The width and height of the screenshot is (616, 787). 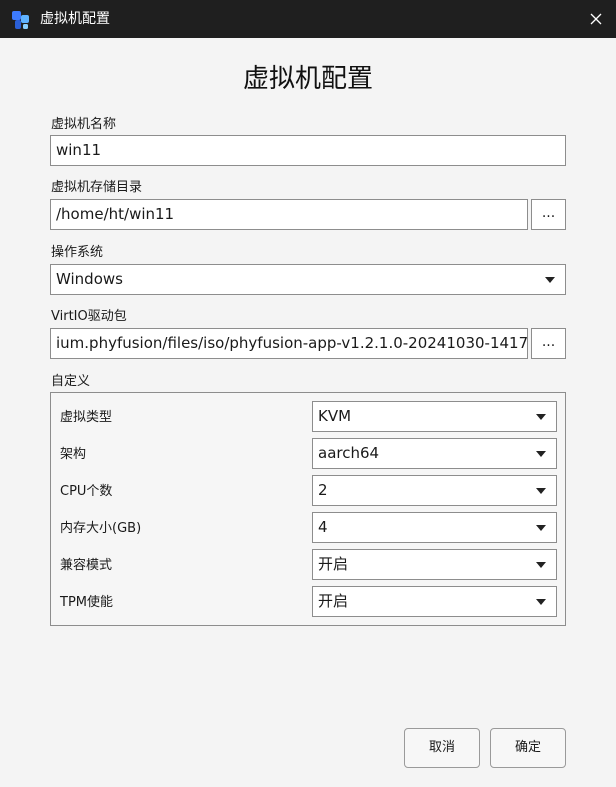 I want to click on tpm-select: 开启, so click(x=434, y=601).